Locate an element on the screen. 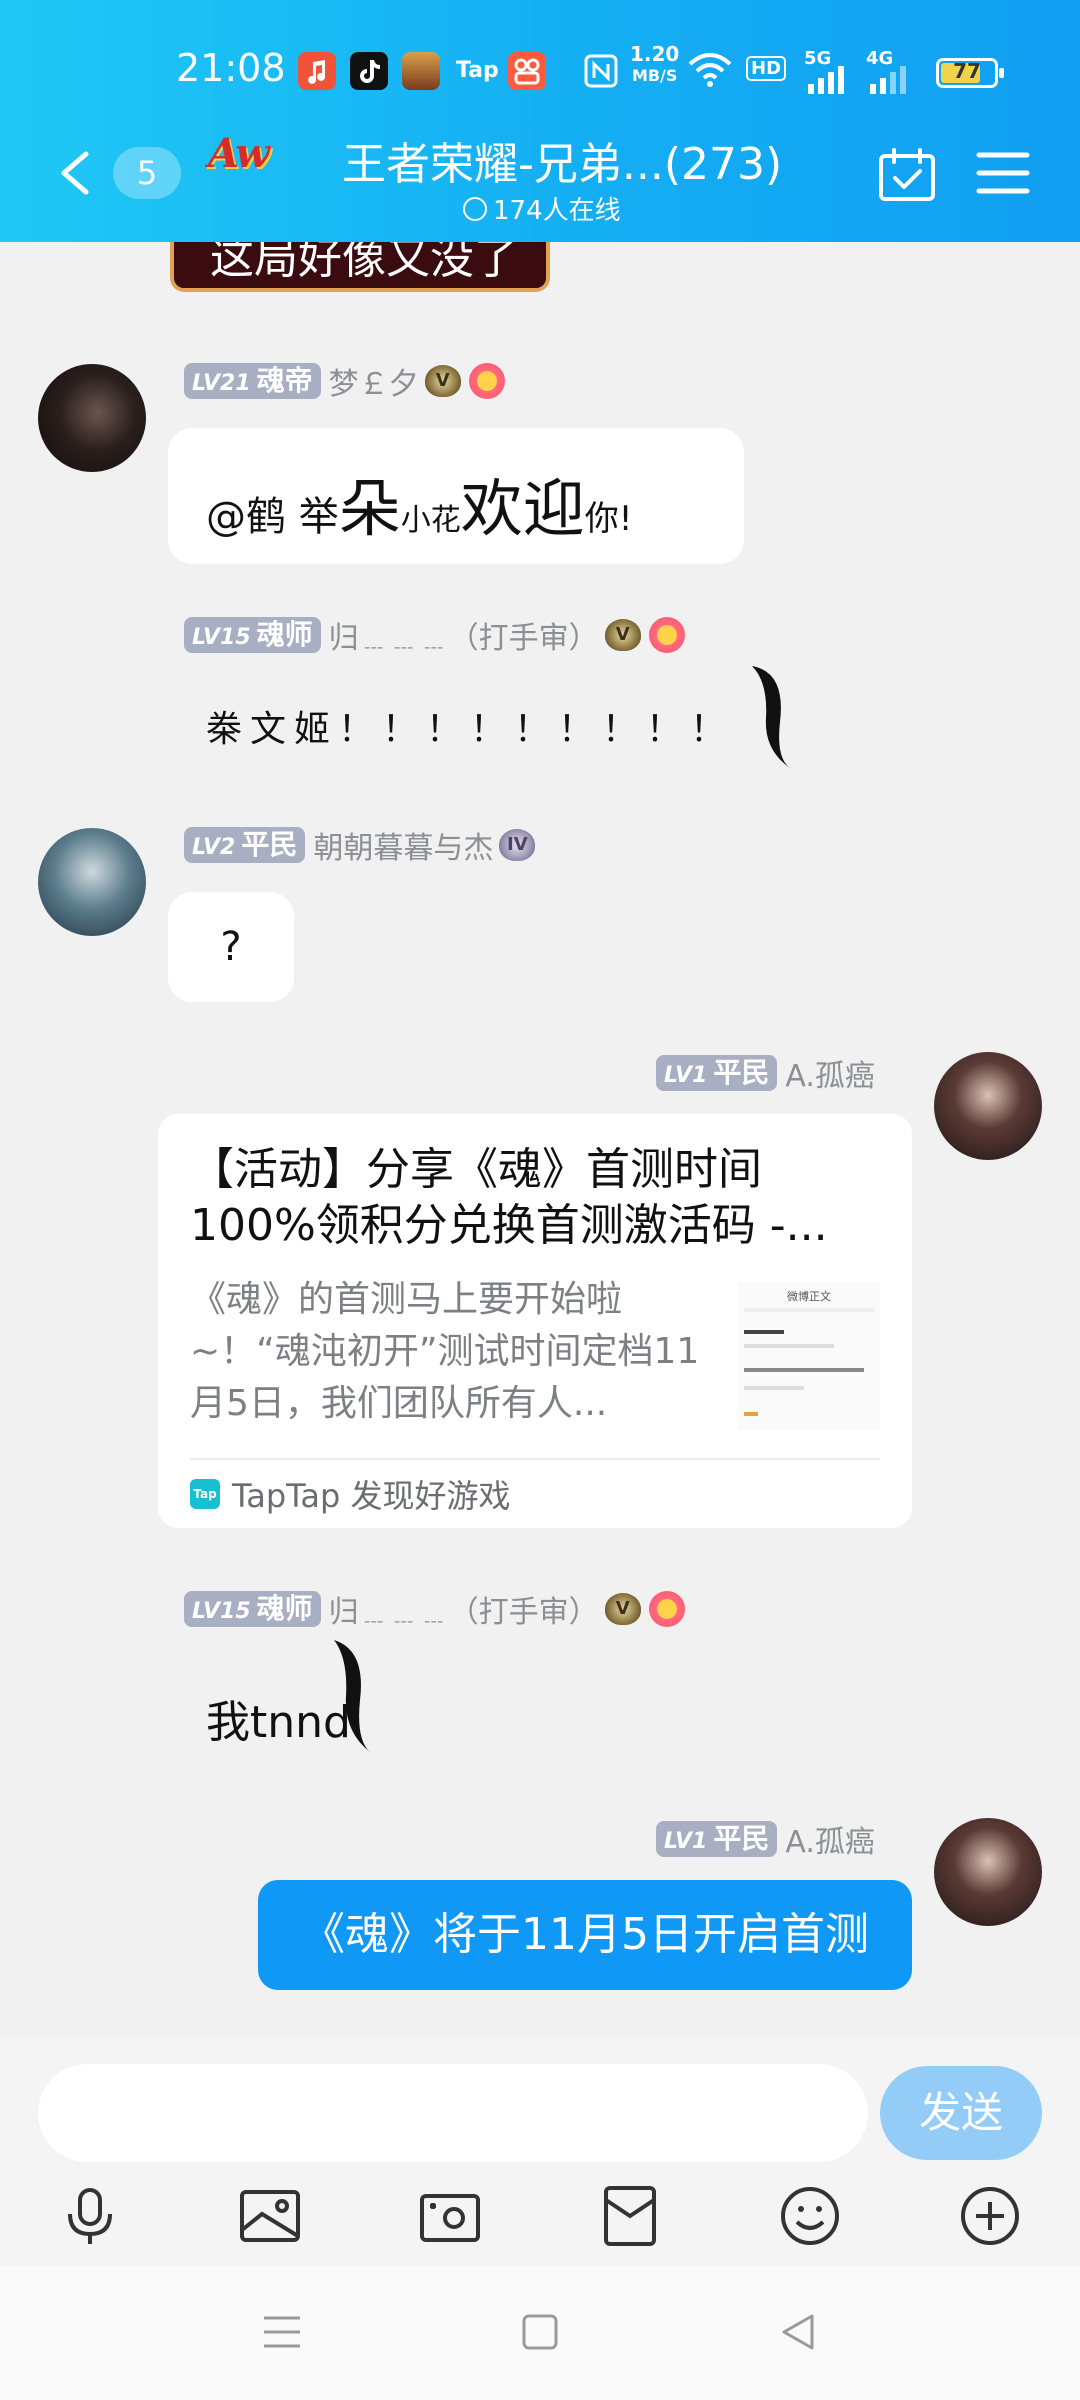 This screenshot has width=1080, height=2400. message-meta: LV21 魂帝 梦￡夕 V is located at coordinates (344, 381).